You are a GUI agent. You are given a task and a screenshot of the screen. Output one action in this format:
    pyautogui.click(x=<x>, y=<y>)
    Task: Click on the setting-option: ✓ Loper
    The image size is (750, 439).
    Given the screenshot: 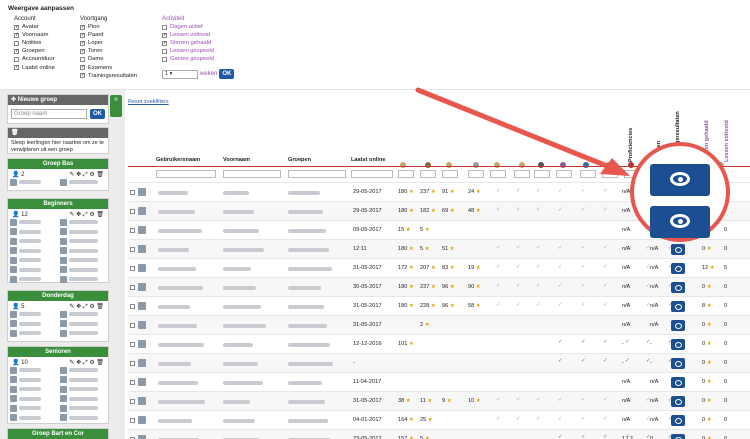 What is the action you would take?
    pyautogui.click(x=108, y=43)
    